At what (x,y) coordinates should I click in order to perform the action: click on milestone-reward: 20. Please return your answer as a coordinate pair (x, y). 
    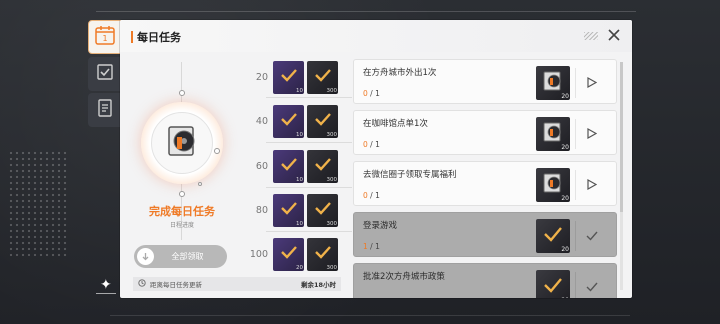
    Looking at the image, I should click on (288, 254).